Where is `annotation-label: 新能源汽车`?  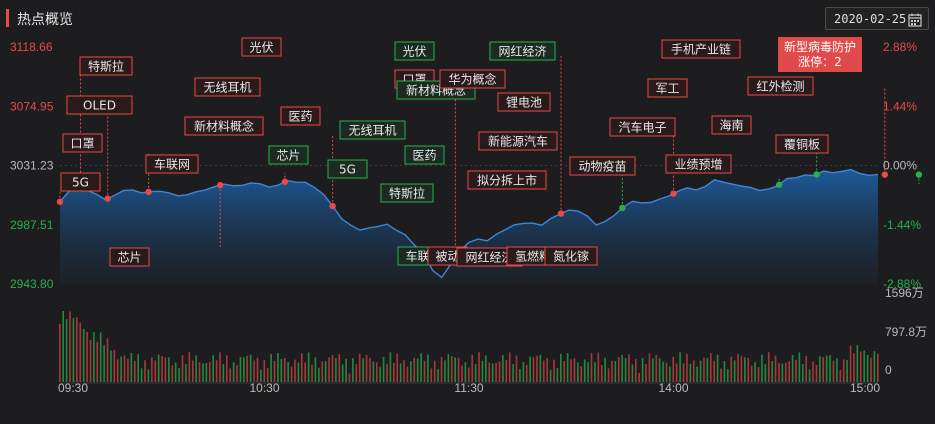 annotation-label: 新能源汽车 is located at coordinates (518, 141).